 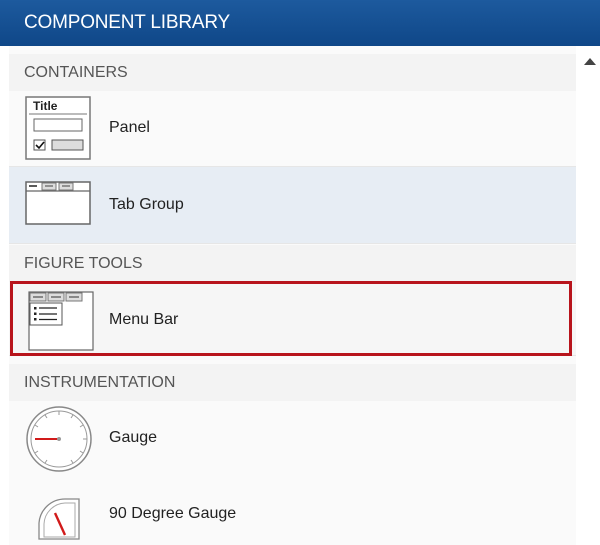 I want to click on component-library-title: COMPONENT LIBRARY, so click(x=127, y=22).